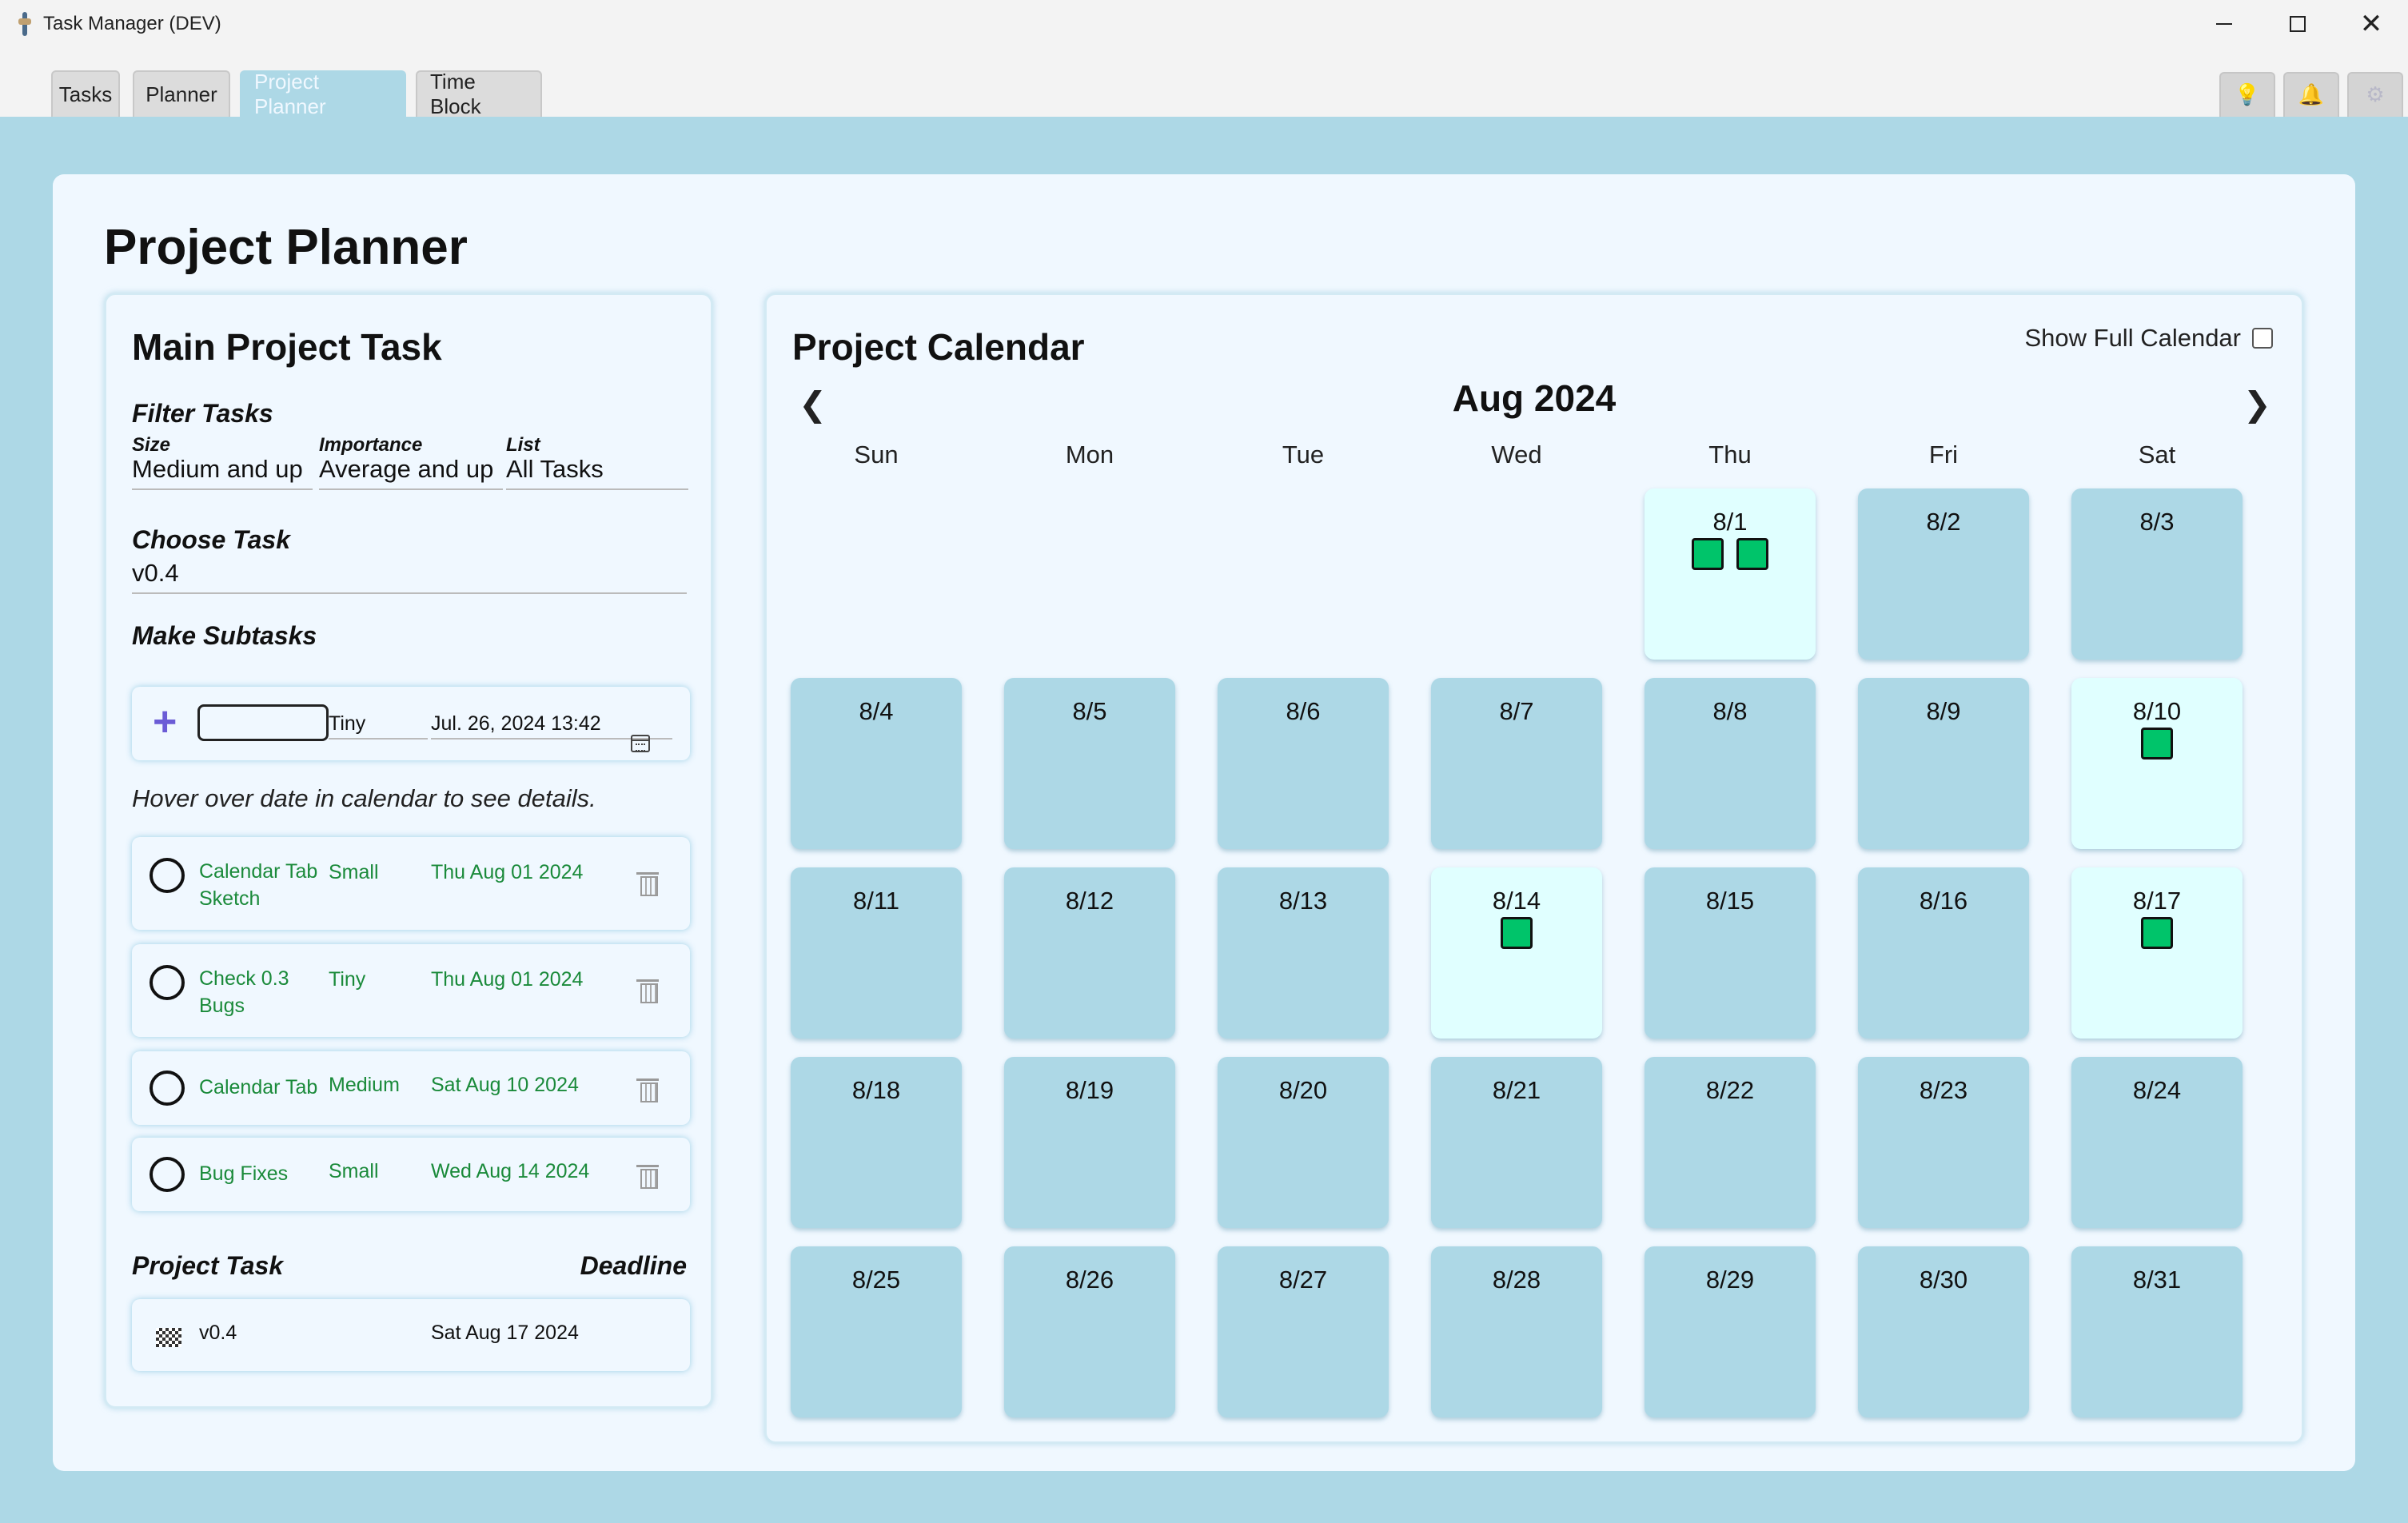 Image resolution: width=2408 pixels, height=1523 pixels. What do you see at coordinates (1943, 1331) in the screenshot?
I see `calendar-day-cell: 8/30` at bounding box center [1943, 1331].